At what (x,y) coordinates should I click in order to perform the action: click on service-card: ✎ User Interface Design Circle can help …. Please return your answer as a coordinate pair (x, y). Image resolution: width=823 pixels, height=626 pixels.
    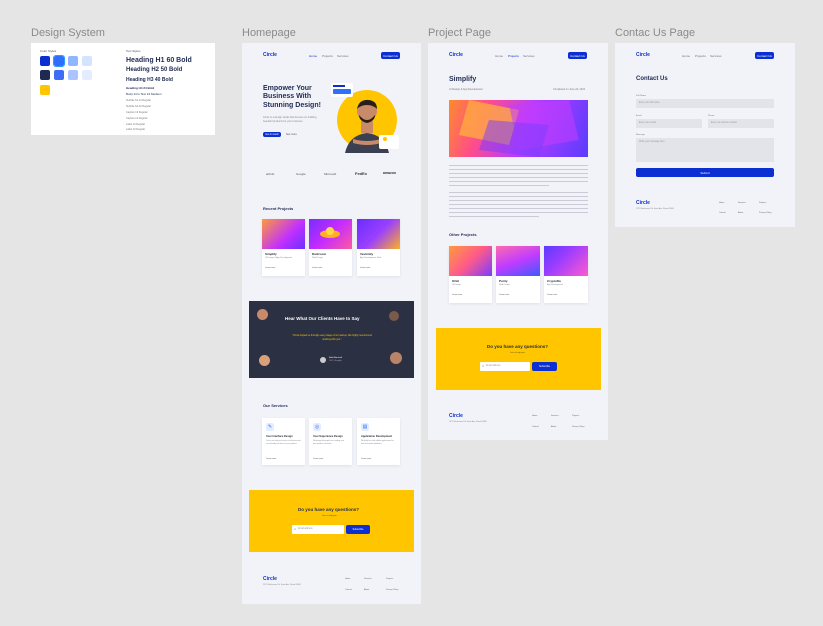
    Looking at the image, I should click on (283, 441).